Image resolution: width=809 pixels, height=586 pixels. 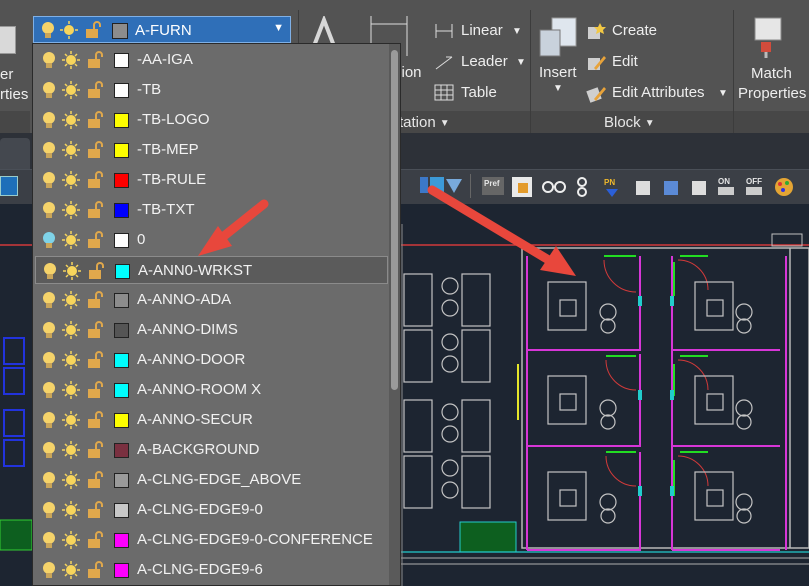 I want to click on linear-dropdown-caret: ▼, so click(x=517, y=31).